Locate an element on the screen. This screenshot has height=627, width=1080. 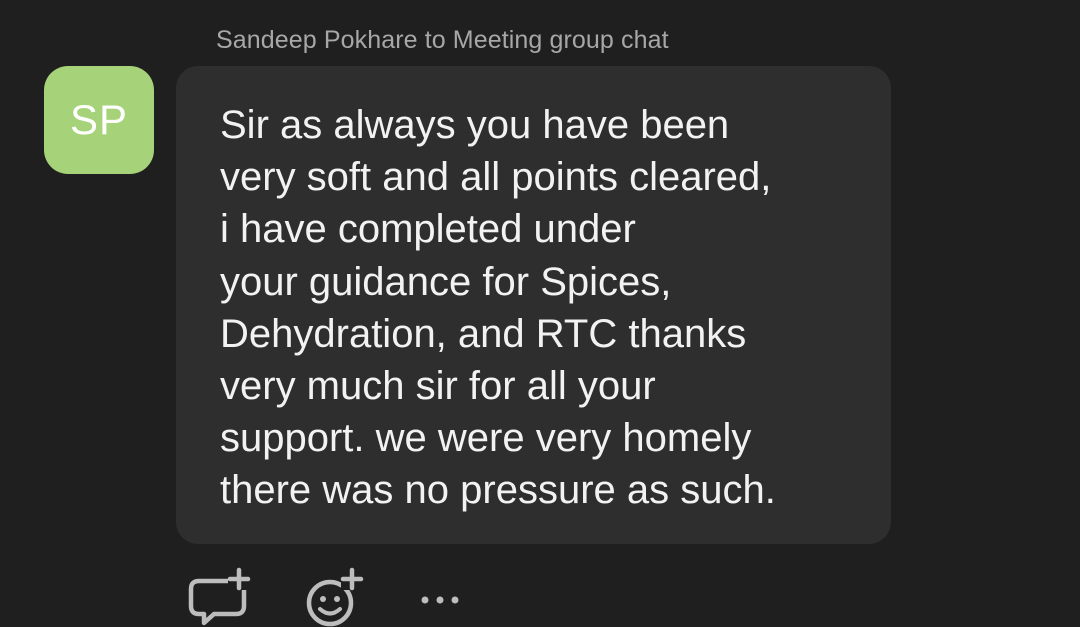
message-actions is located at coordinates (336, 596).